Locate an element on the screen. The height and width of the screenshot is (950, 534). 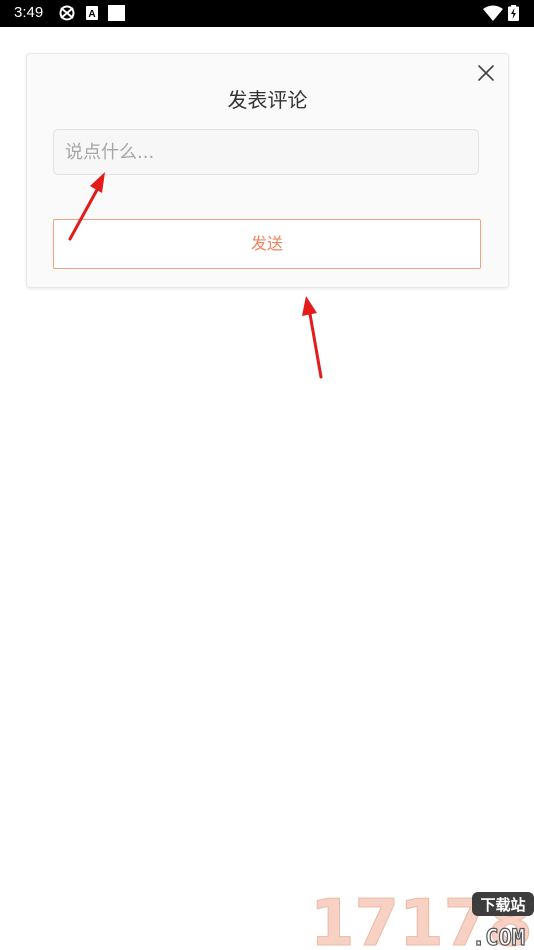
status-bar: 3:49 A is located at coordinates (267, 13).